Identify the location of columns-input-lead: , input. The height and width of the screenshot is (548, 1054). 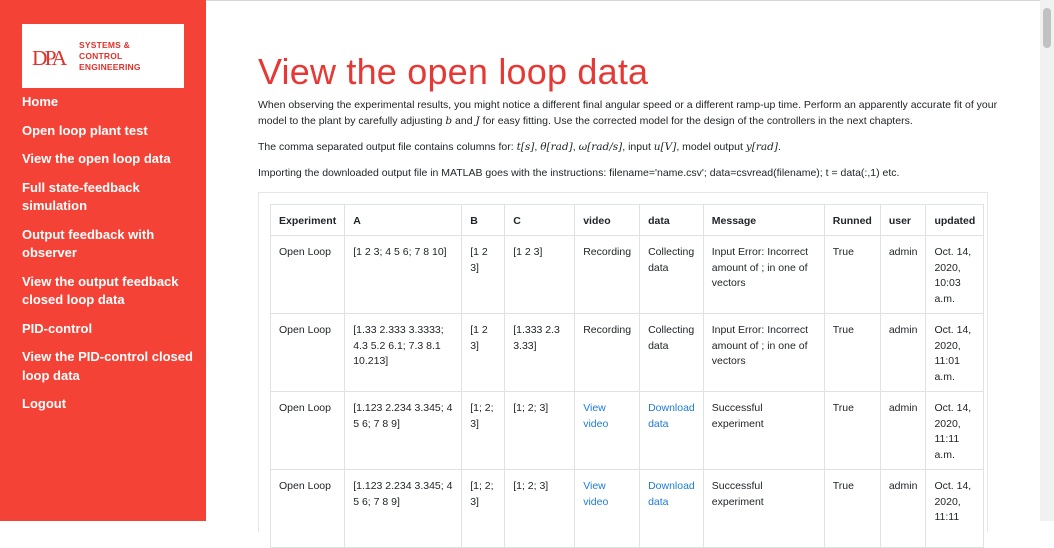
(638, 147).